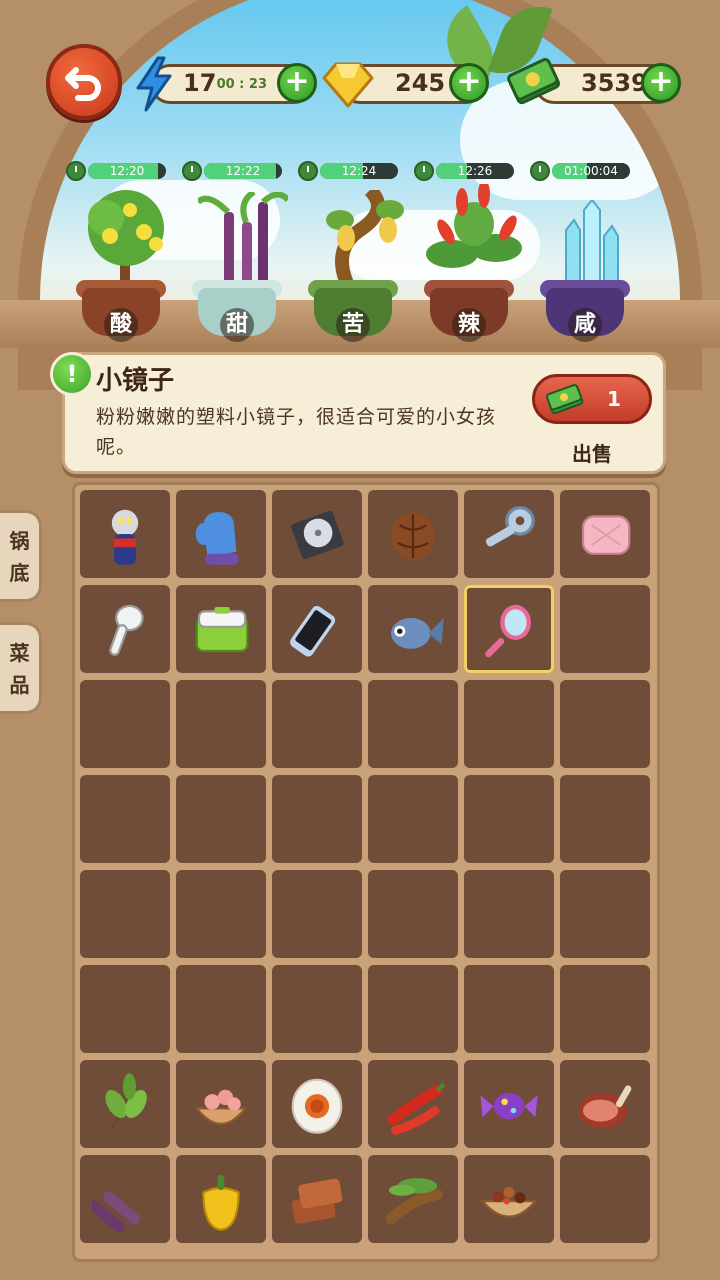 The width and height of the screenshot is (720, 1280). I want to click on timer-text: 12:26, so click(475, 171).